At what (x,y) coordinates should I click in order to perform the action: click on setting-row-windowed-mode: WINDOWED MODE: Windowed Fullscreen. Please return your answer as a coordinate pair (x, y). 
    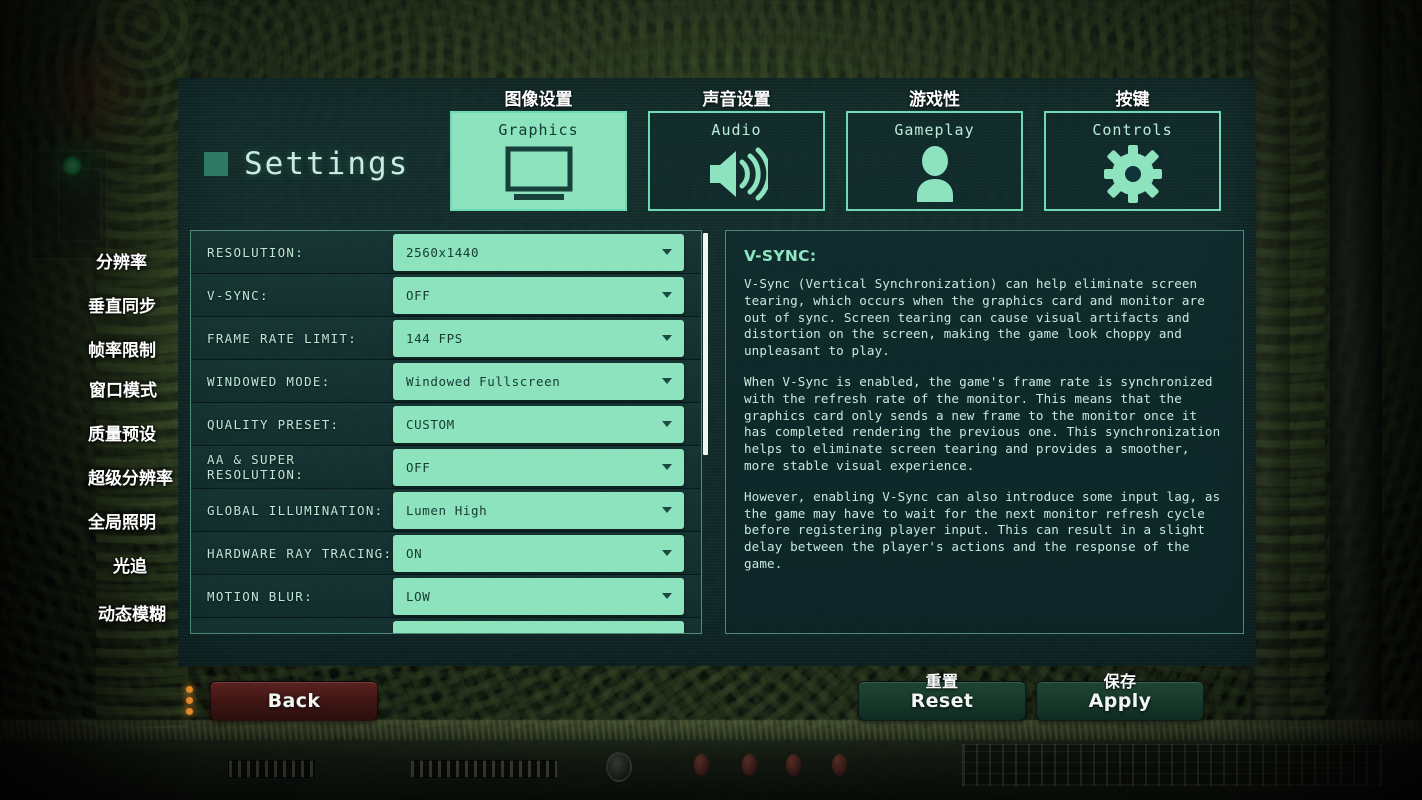
    Looking at the image, I should click on (446, 381).